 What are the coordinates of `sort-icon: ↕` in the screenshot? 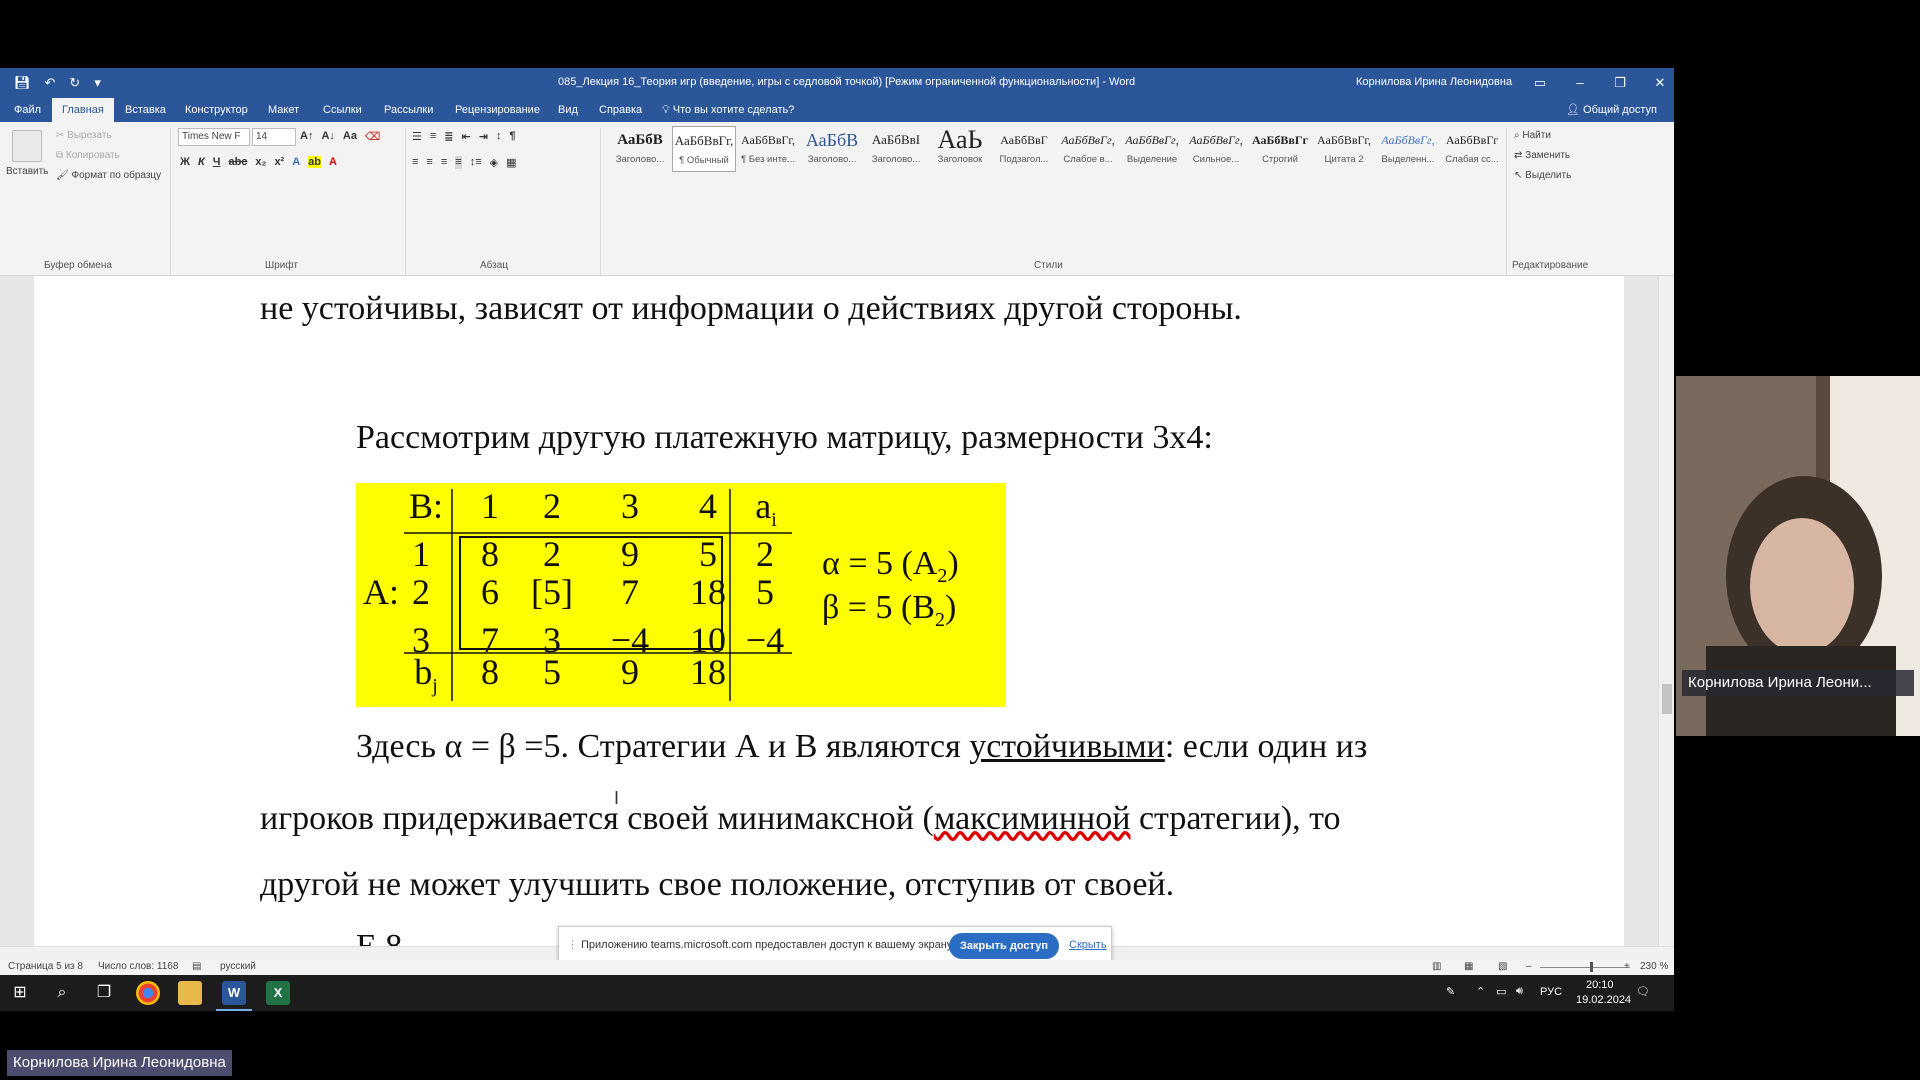 It's located at (499, 136).